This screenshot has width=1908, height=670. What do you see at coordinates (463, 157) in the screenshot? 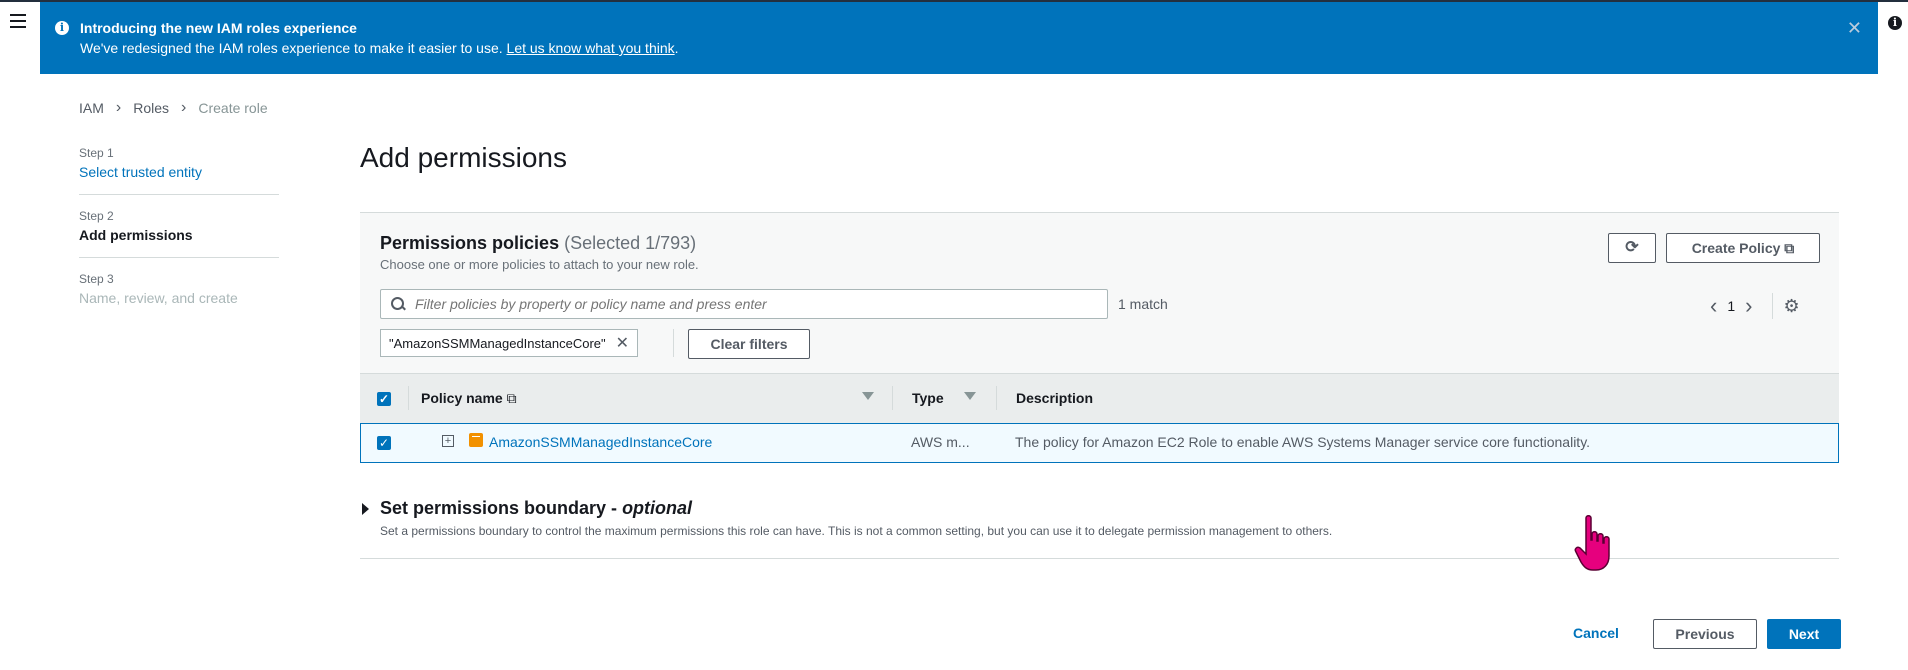
I see `page-title: Add permissions` at bounding box center [463, 157].